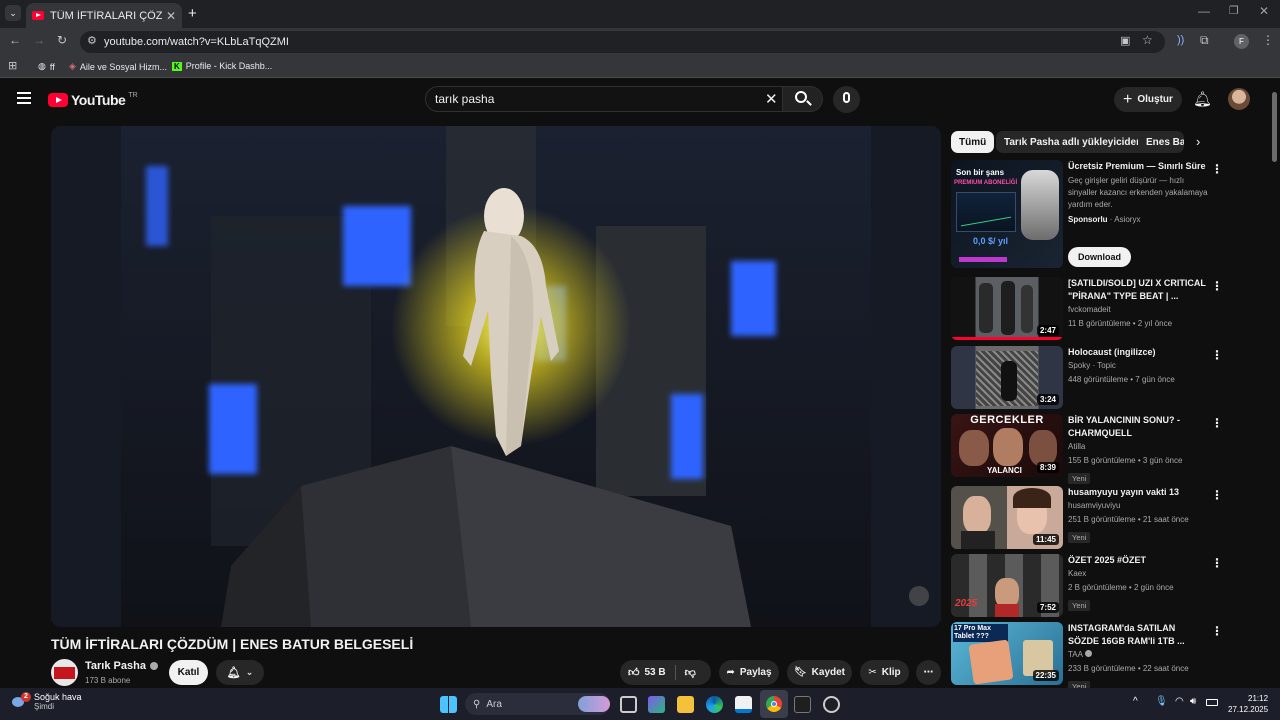  I want to click on dislike-icon: 👎︎, so click(690, 672).